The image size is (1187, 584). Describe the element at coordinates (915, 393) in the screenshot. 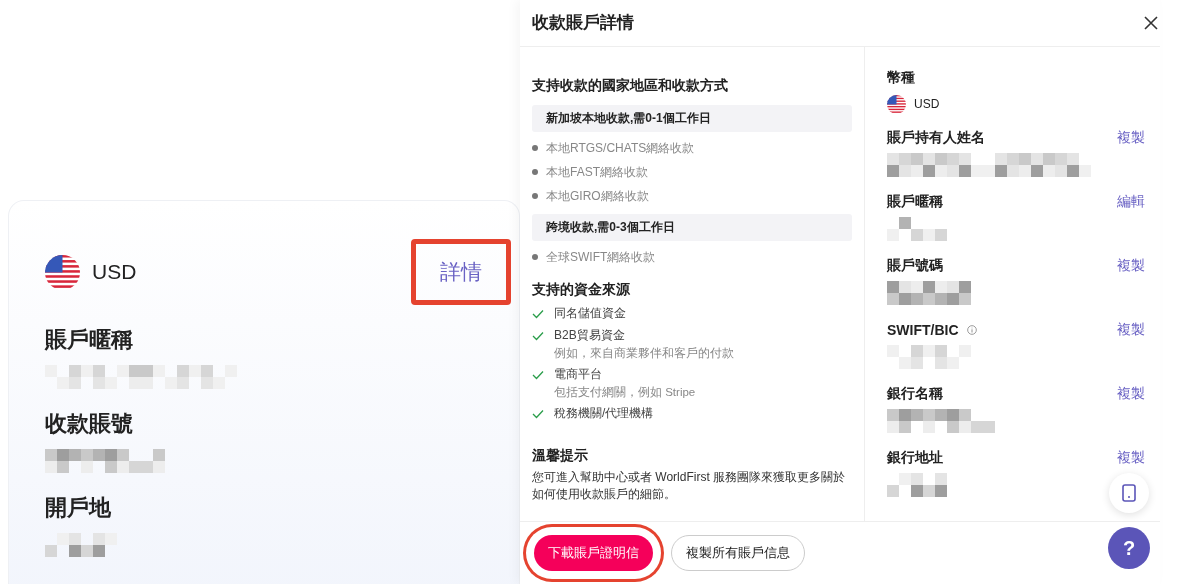

I see `field-label: 銀行名稱` at that location.